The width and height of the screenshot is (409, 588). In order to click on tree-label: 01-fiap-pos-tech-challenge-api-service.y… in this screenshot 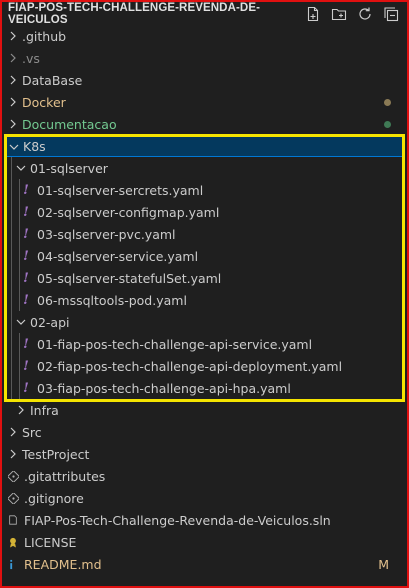, I will do `click(175, 344)`.